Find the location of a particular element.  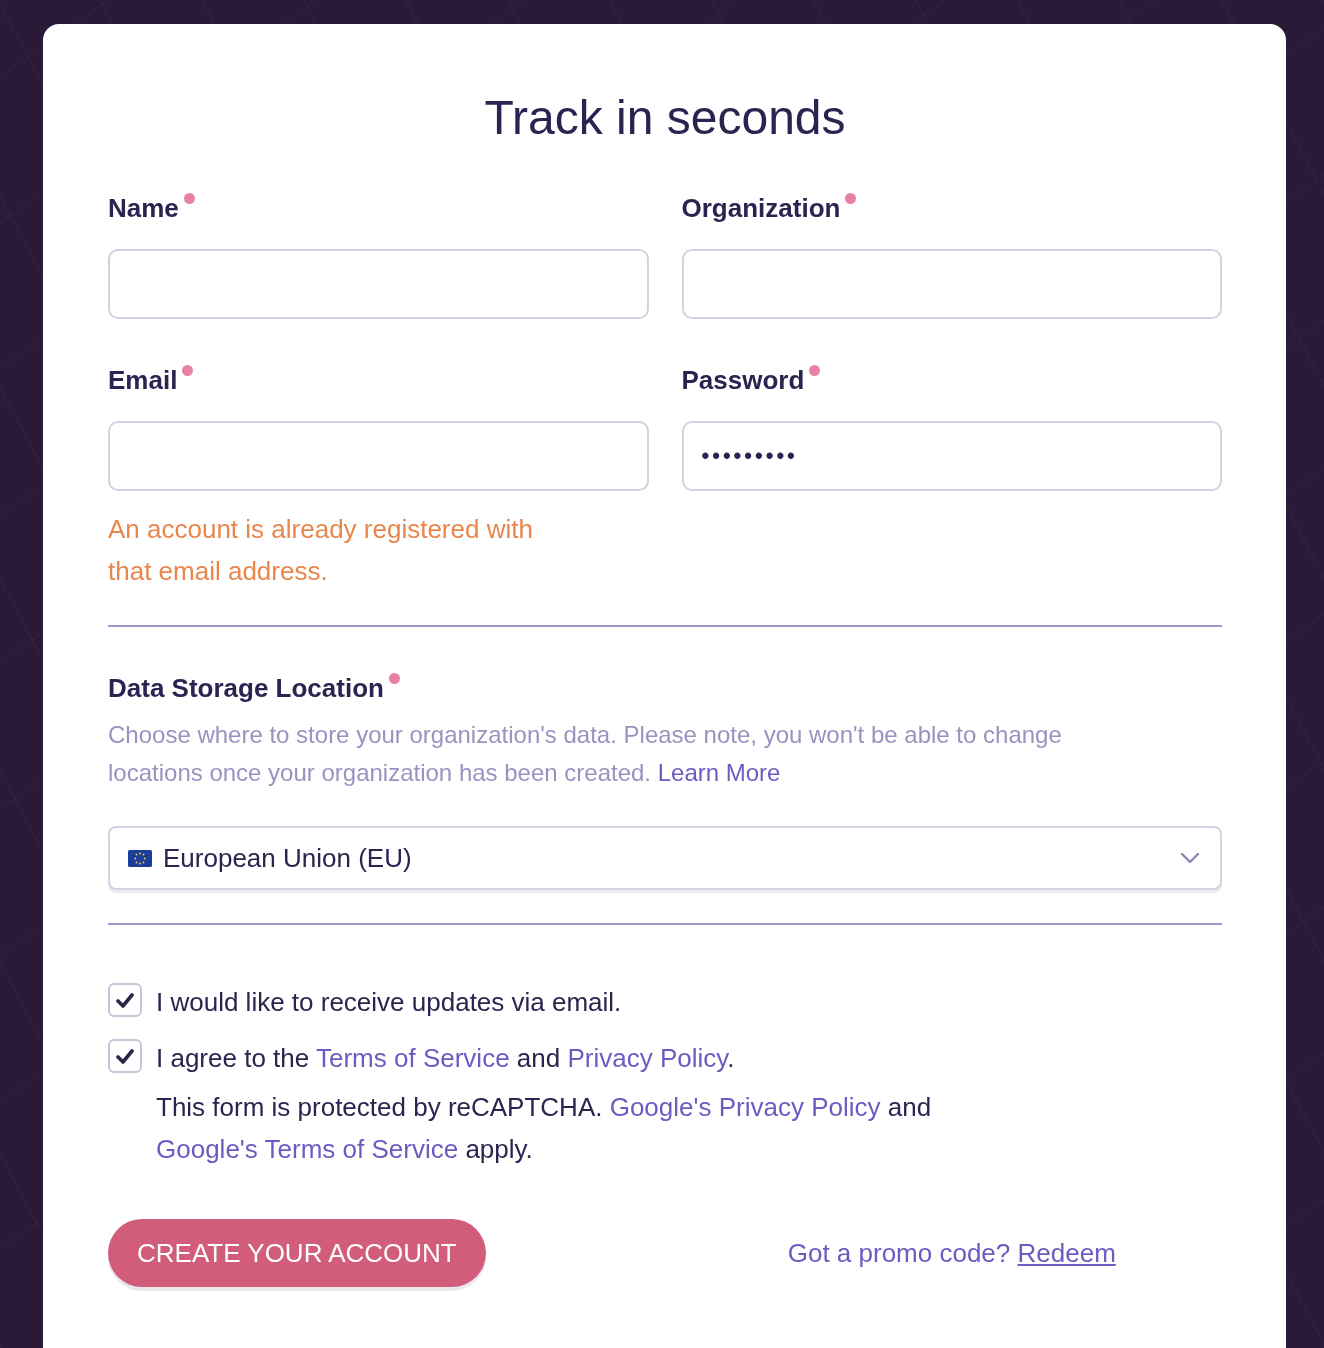

checkbox-label: I agree to the Terms of Service and Privacy Policy. is located at coordinates (445, 1058).